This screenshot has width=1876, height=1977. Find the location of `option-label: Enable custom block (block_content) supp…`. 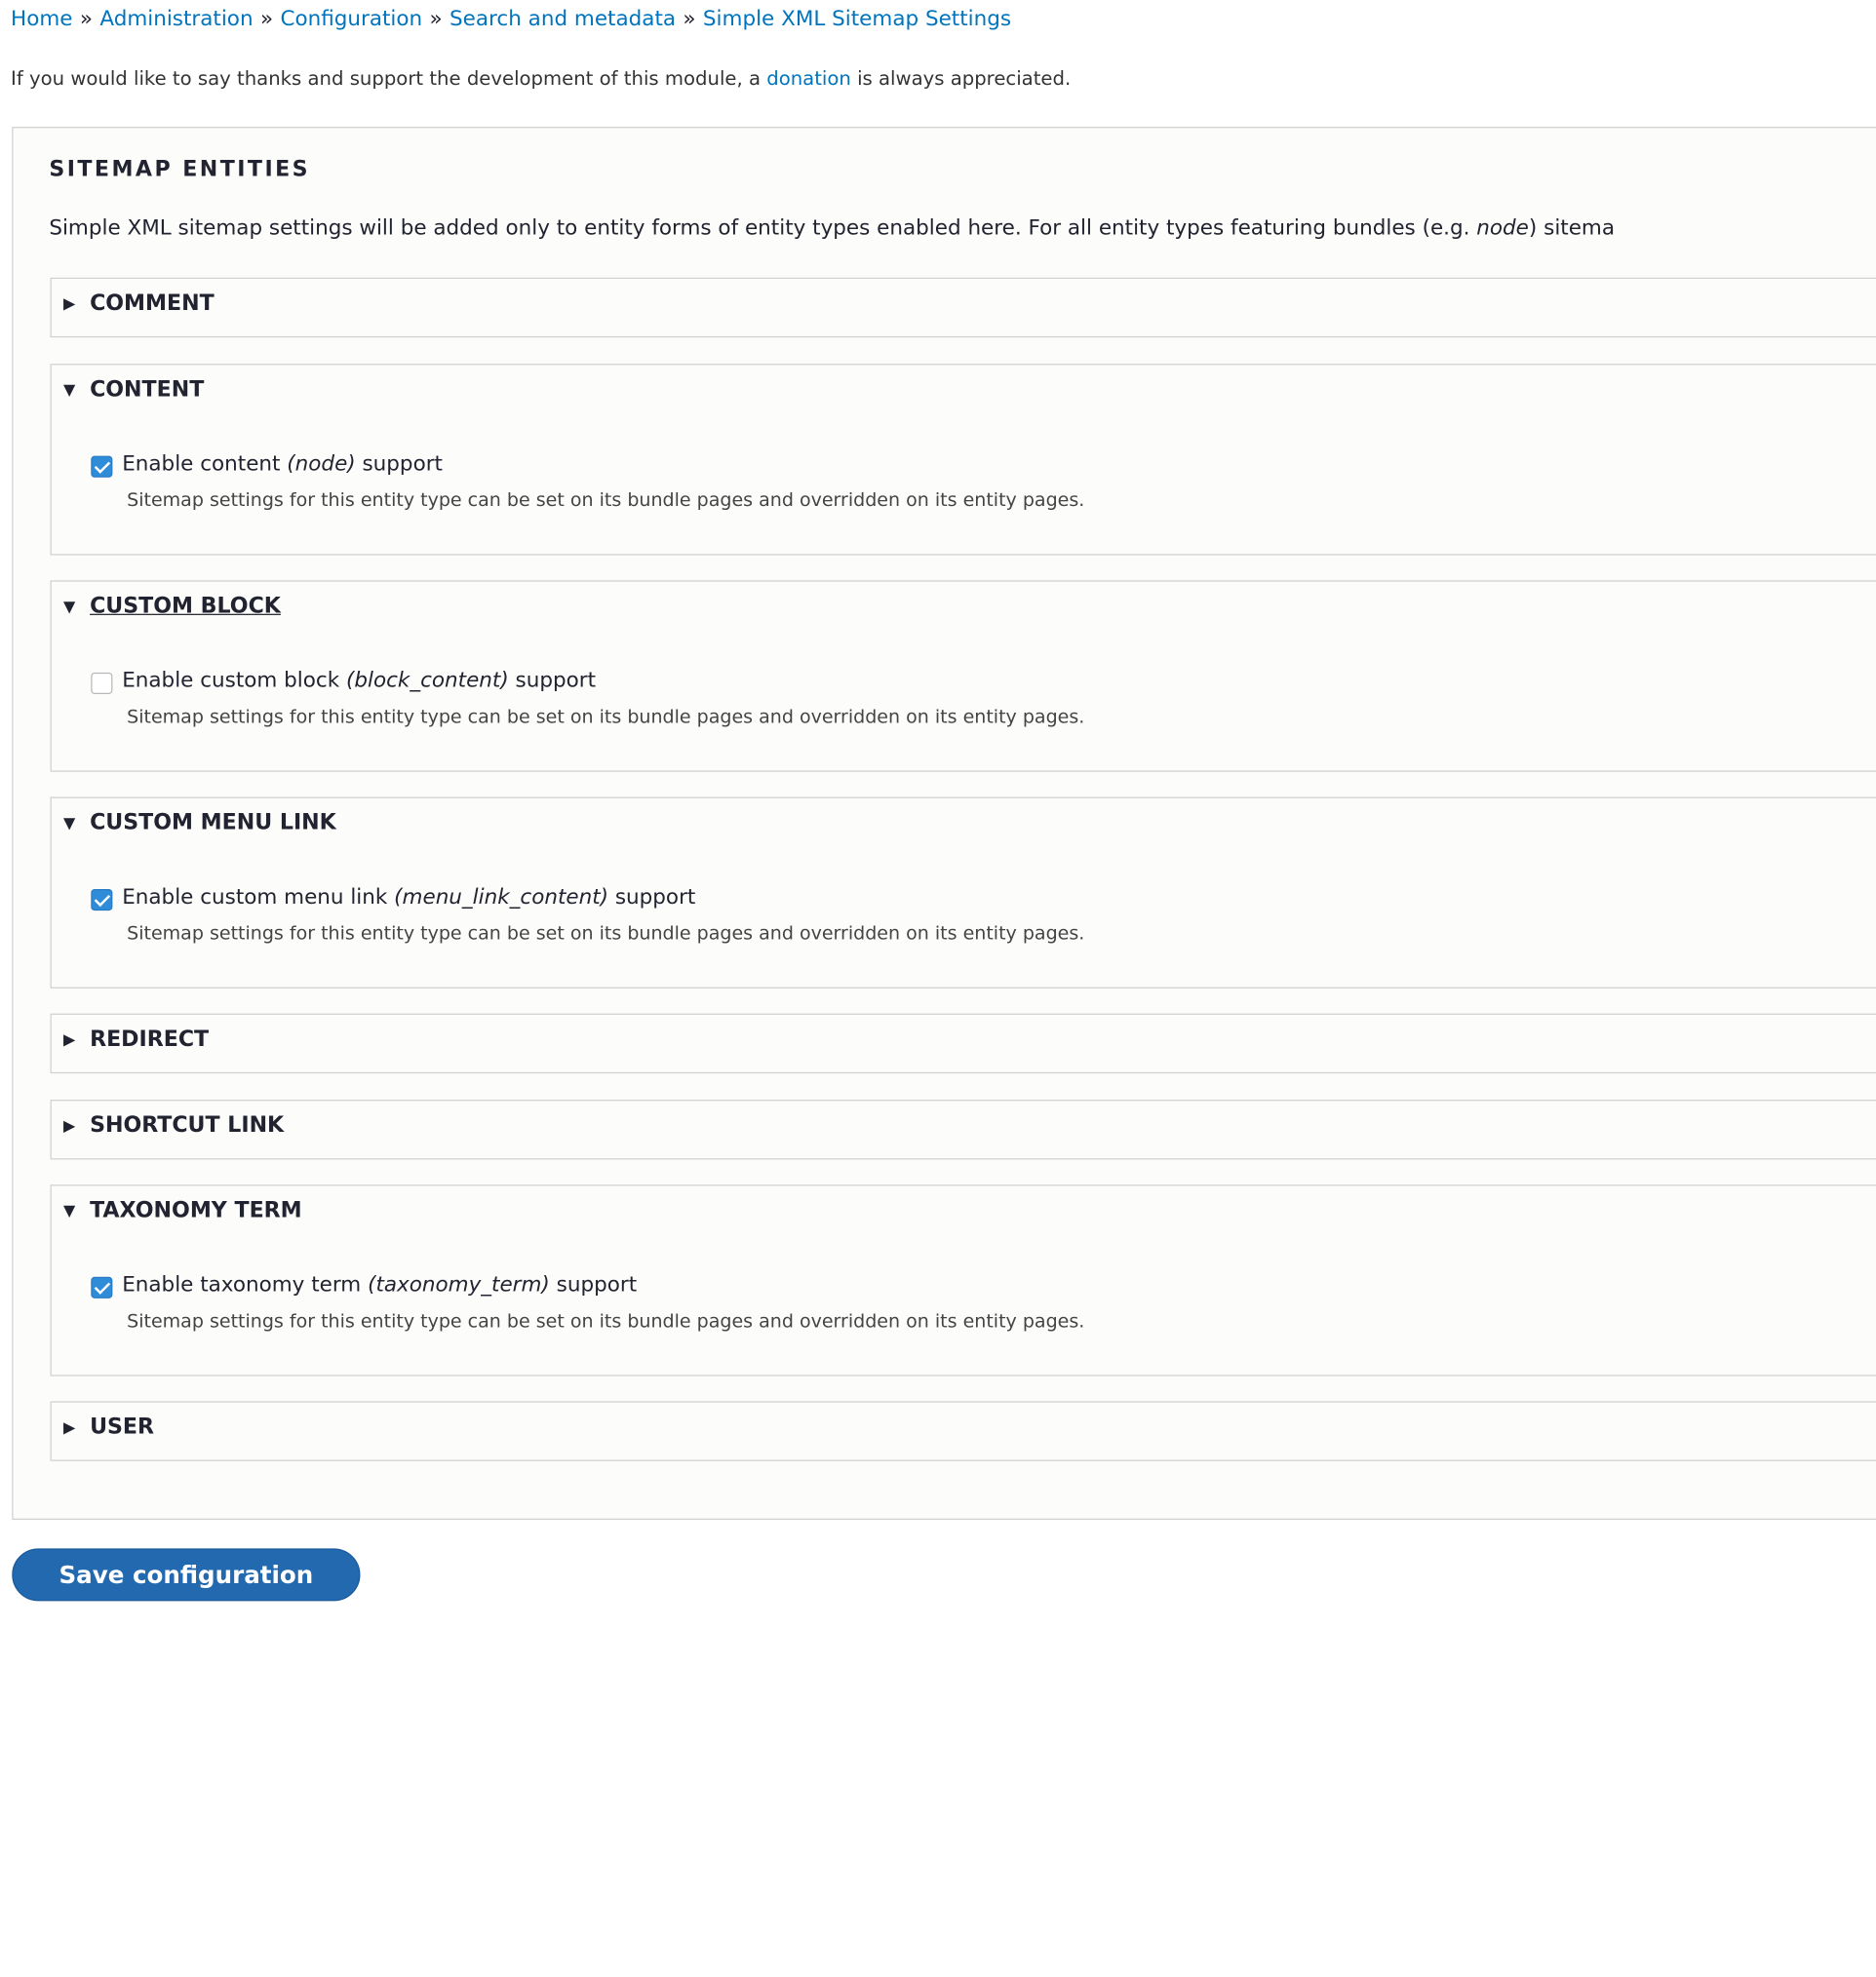

option-label: Enable custom block (block_content) supp… is located at coordinates (359, 681).